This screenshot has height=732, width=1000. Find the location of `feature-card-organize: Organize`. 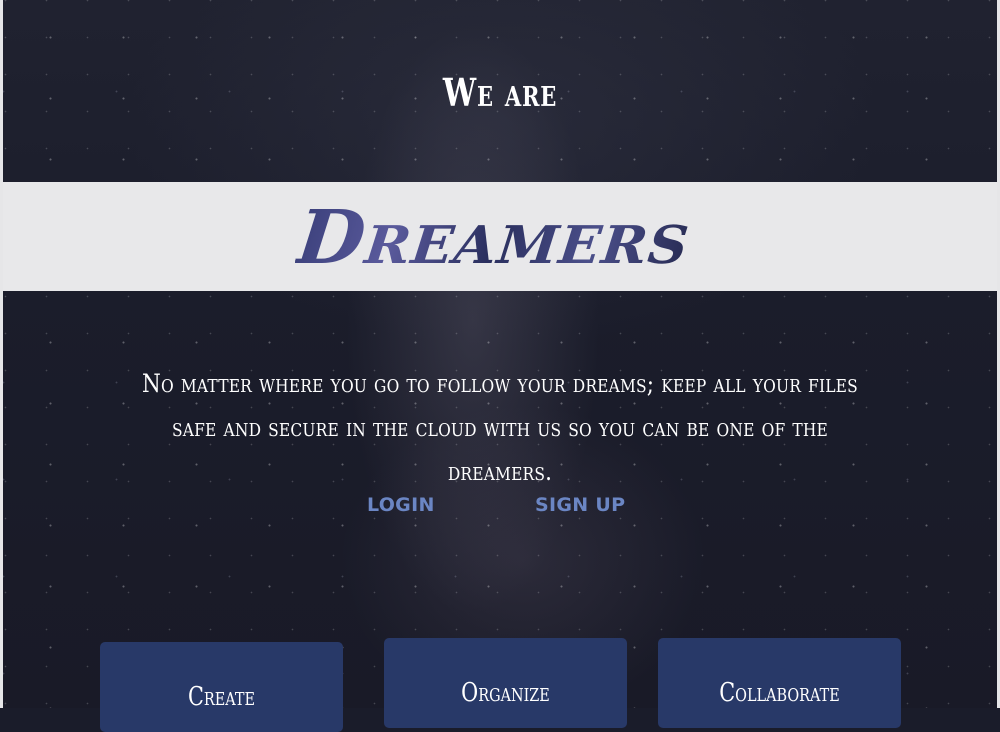

feature-card-organize: Organize is located at coordinates (505, 683).